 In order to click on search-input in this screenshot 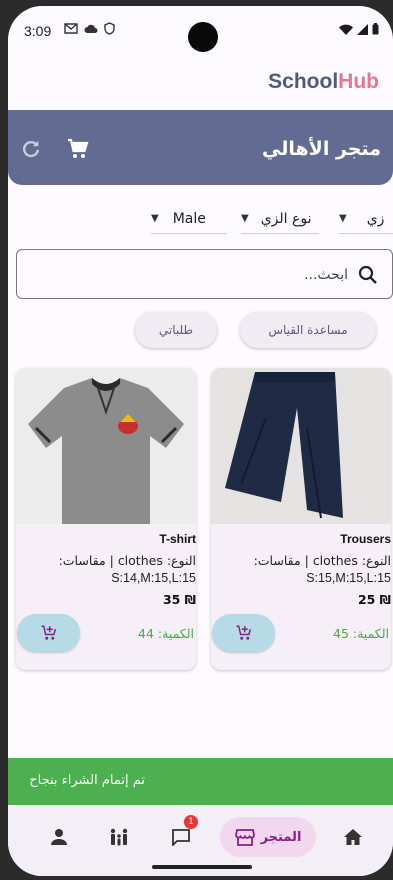, I will do `click(198, 275)`.